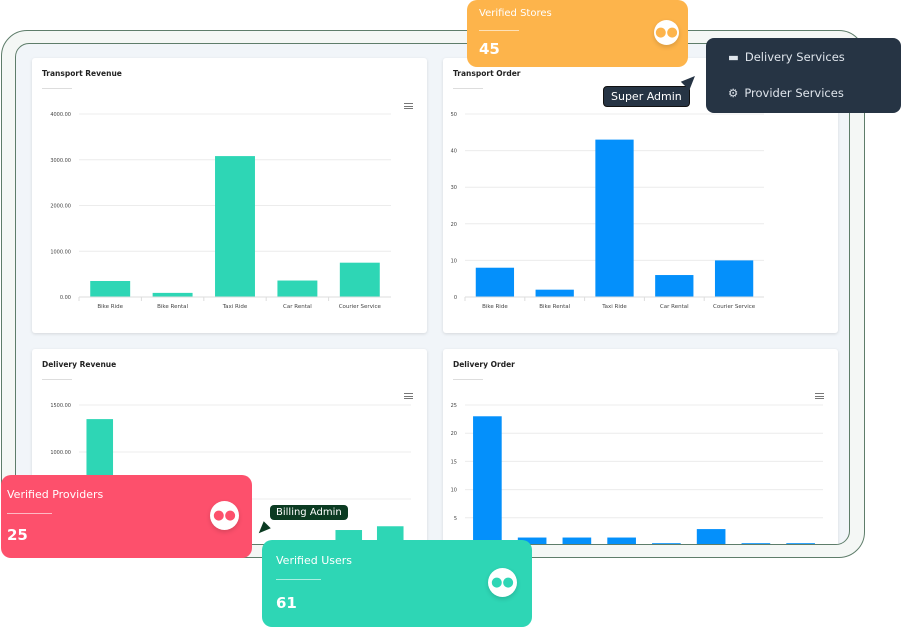 This screenshot has width=902, height=627. I want to click on menu-item-provider-services: ⚙ Provider Services, so click(786, 93).